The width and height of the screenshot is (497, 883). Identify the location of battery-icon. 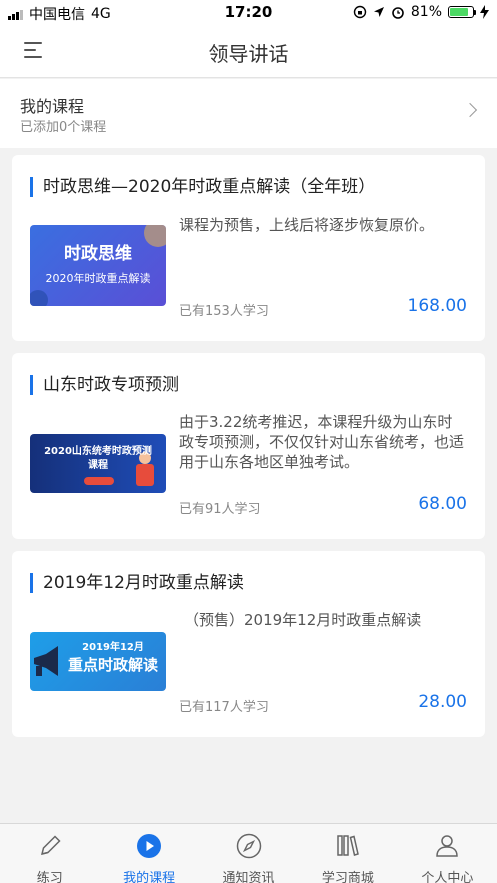
(462, 12).